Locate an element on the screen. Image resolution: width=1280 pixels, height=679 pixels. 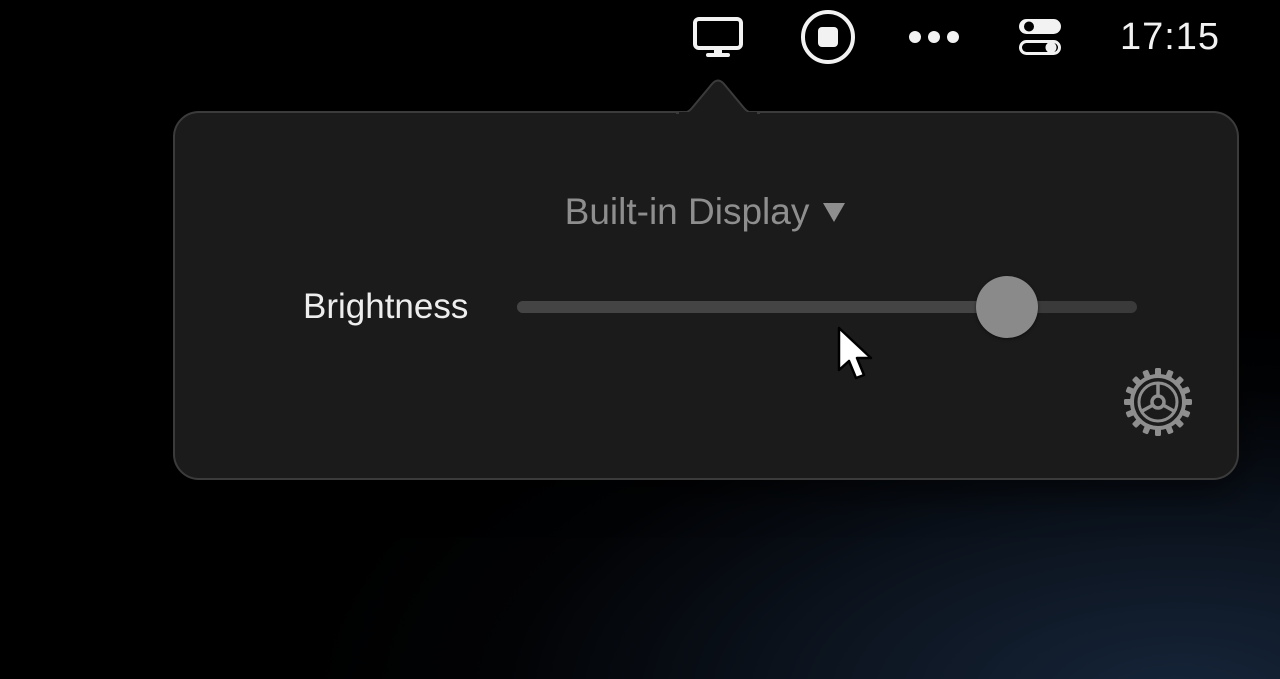
display-icon is located at coordinates (718, 37).